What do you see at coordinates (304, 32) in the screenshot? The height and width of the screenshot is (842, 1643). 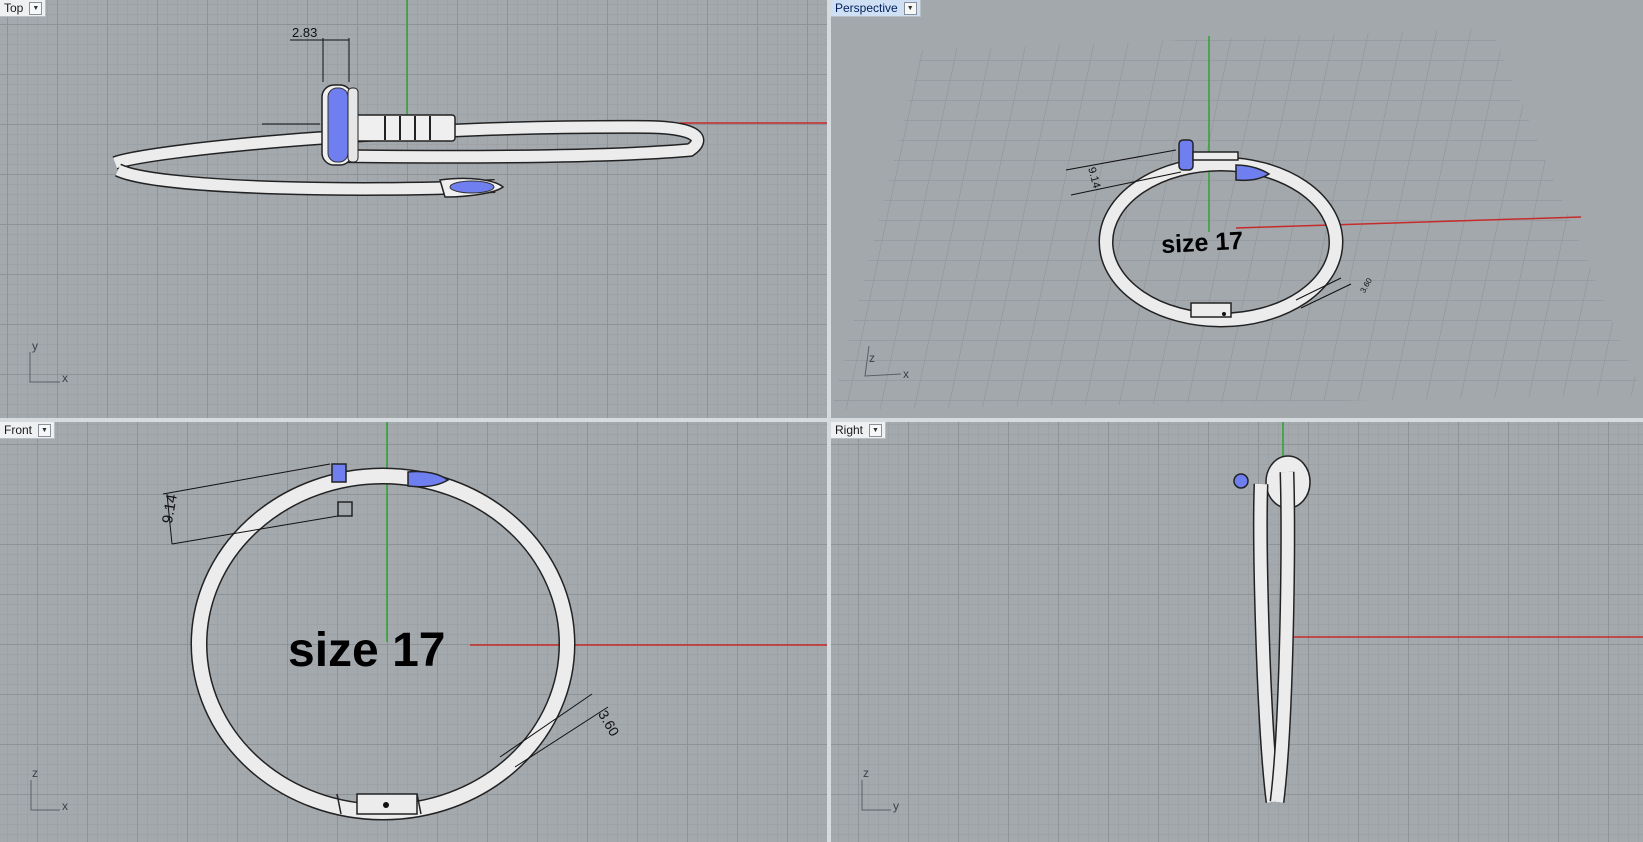 I see `dimension-label: 2.83` at bounding box center [304, 32].